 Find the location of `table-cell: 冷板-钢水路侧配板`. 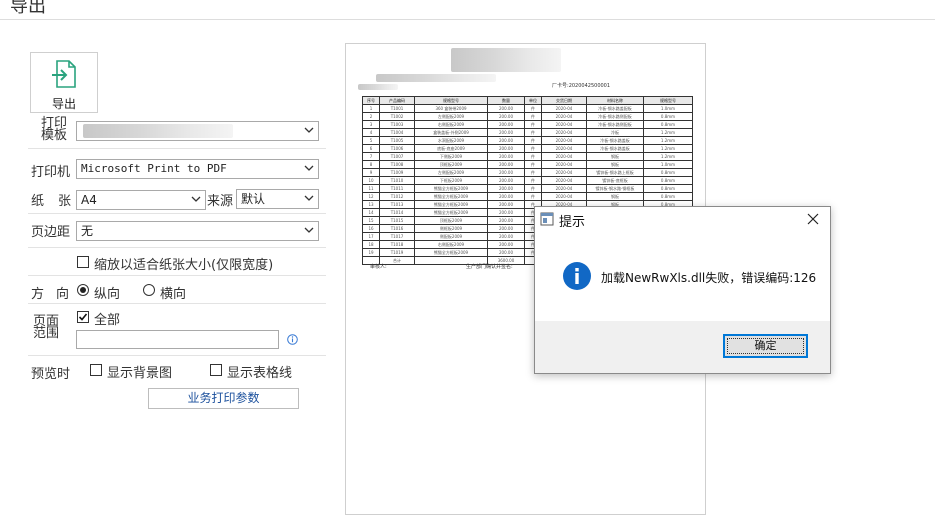

table-cell: 冷板-钢水路侧配板 is located at coordinates (615, 116).